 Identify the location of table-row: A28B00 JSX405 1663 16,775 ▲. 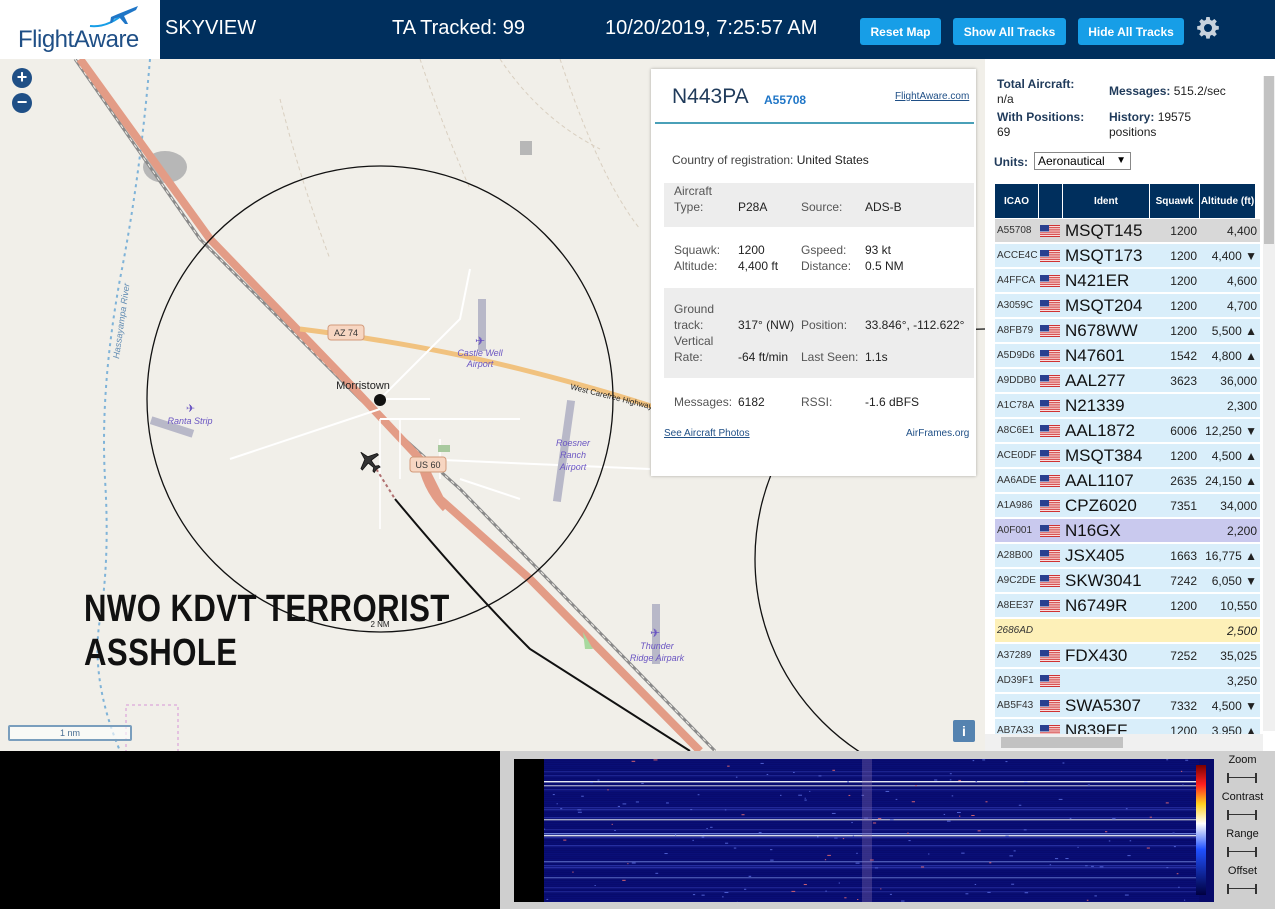
(1127, 556).